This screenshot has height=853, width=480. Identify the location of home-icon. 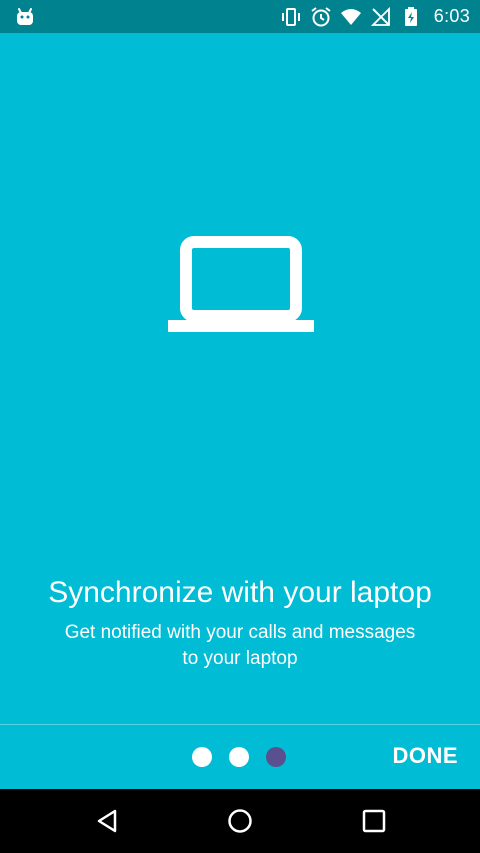
(240, 821).